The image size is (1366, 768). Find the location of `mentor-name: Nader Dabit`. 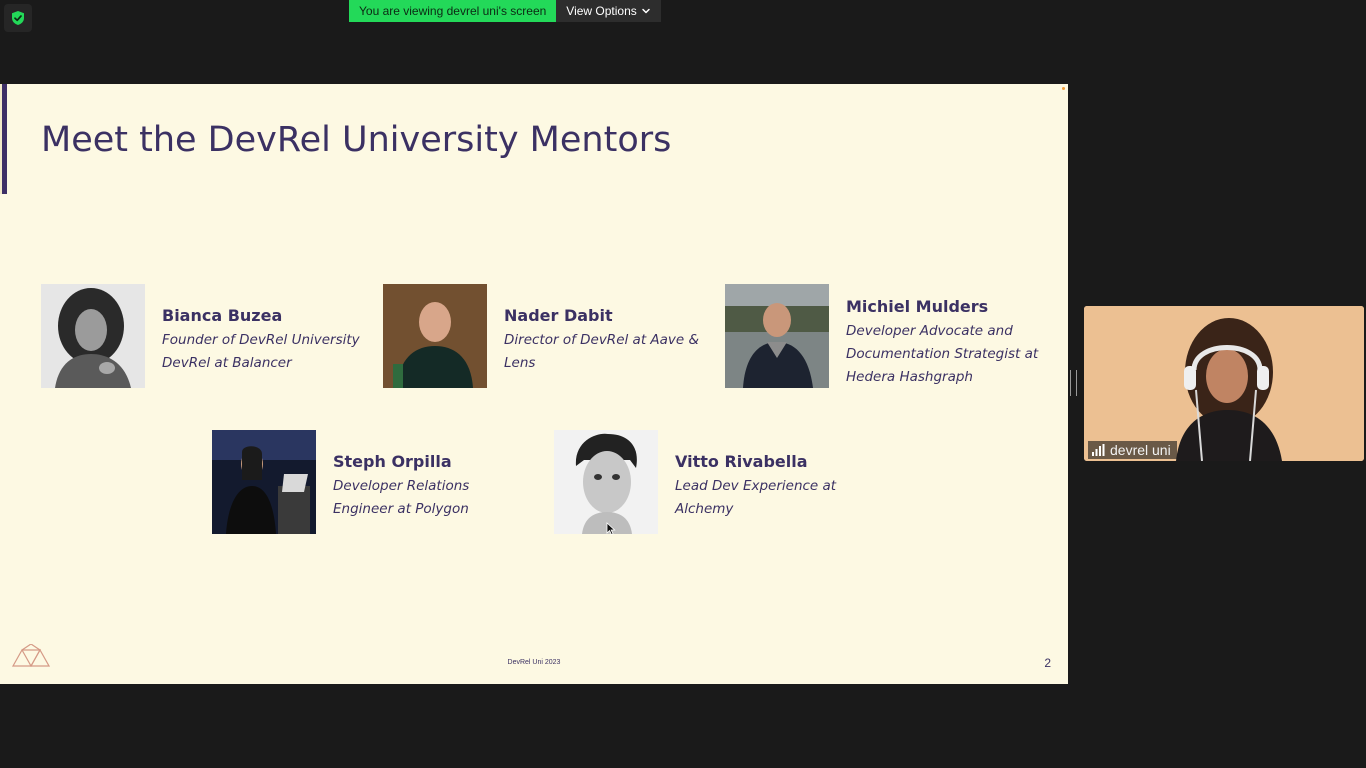

mentor-name: Nader Dabit is located at coordinates (558, 315).